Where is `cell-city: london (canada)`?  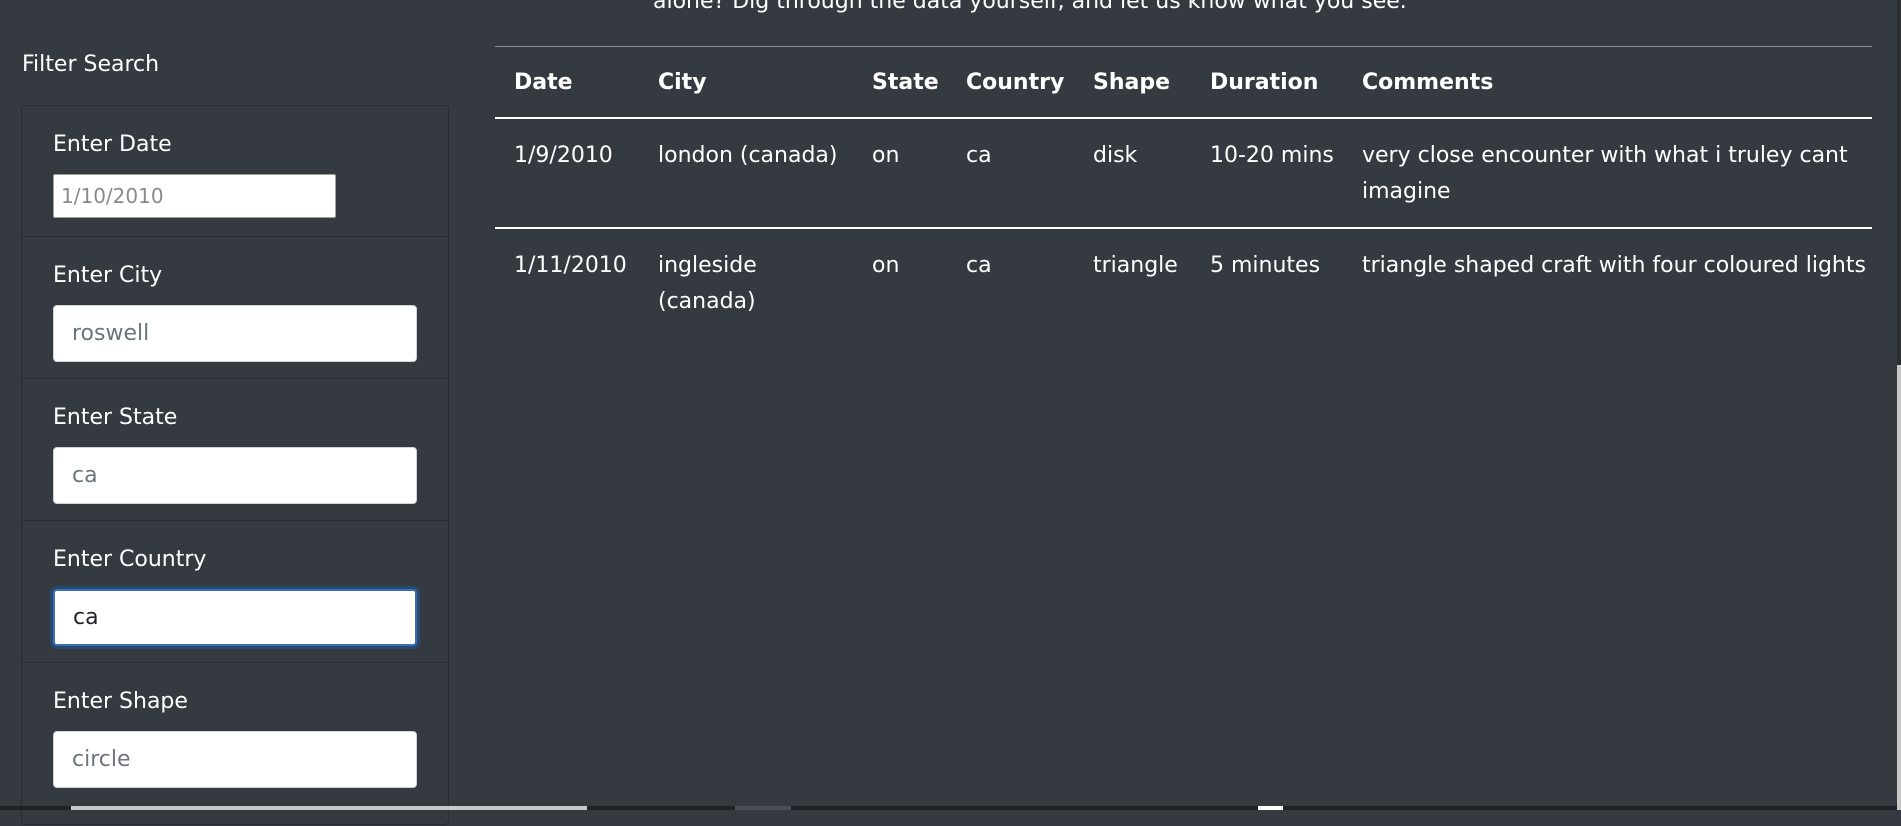
cell-city: london (canada) is located at coordinates (746, 173).